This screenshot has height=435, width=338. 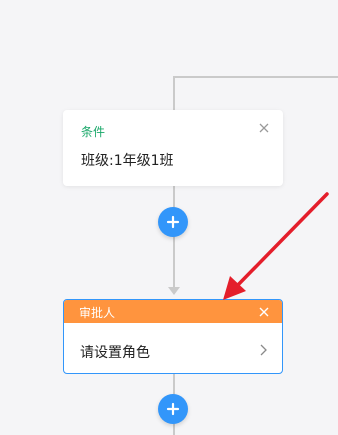 What do you see at coordinates (255, 77) in the screenshot?
I see `connector-line-branch` at bounding box center [255, 77].